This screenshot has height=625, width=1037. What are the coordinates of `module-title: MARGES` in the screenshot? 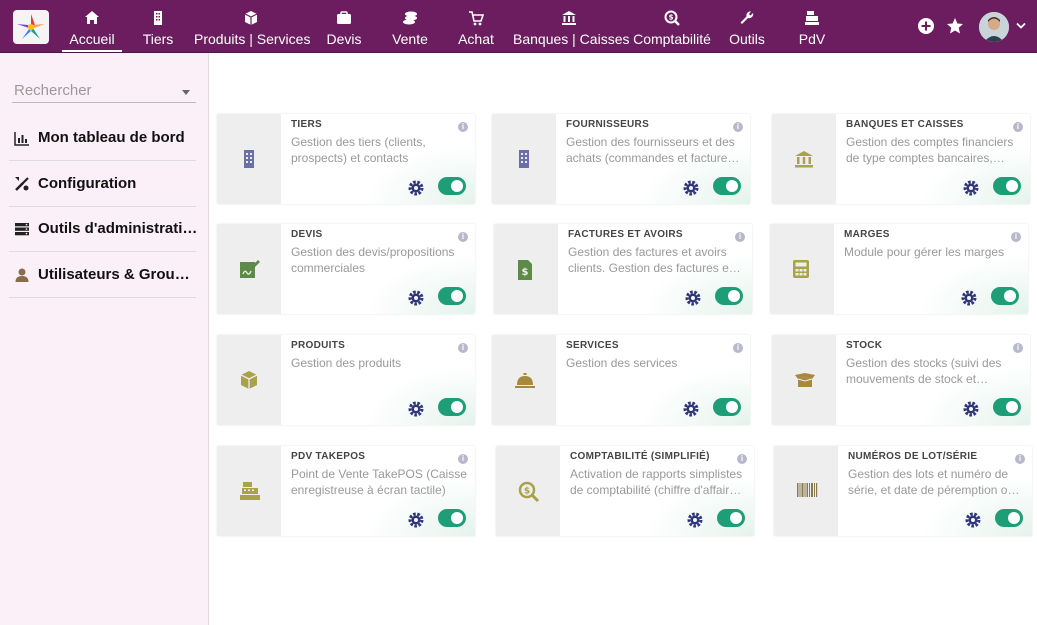 It's located at (867, 234).